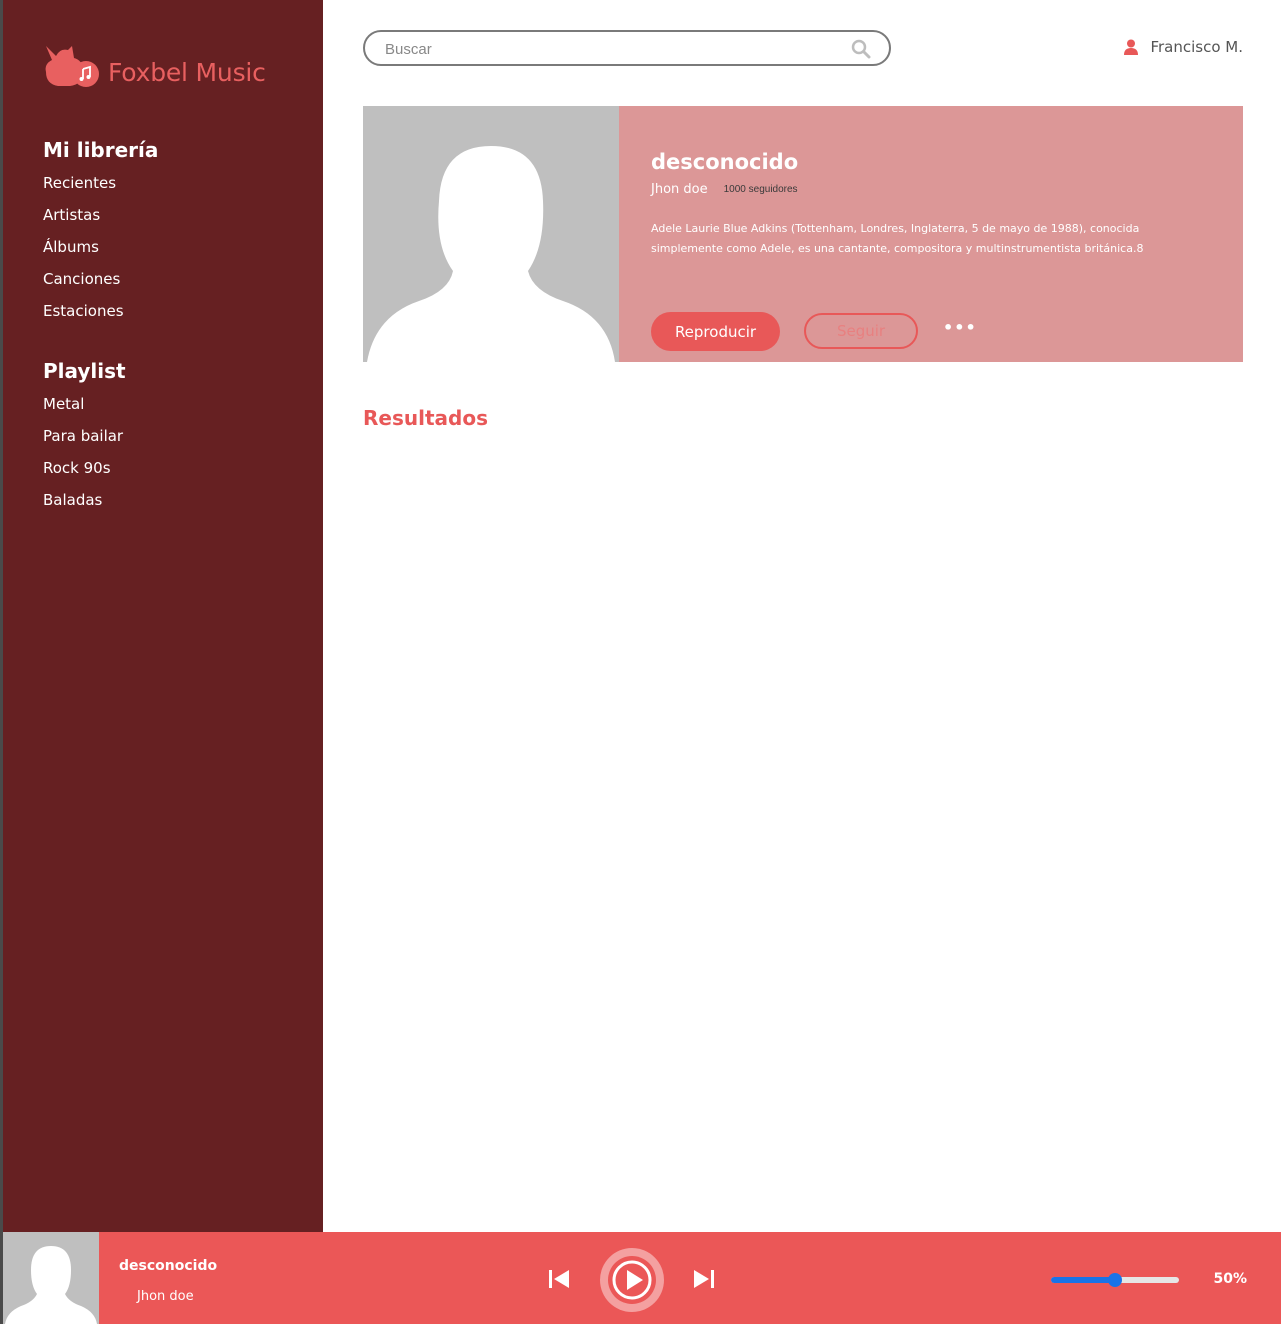 This screenshot has height=1324, width=1281. What do you see at coordinates (861, 331) in the screenshot?
I see `follow-button: Seguir` at bounding box center [861, 331].